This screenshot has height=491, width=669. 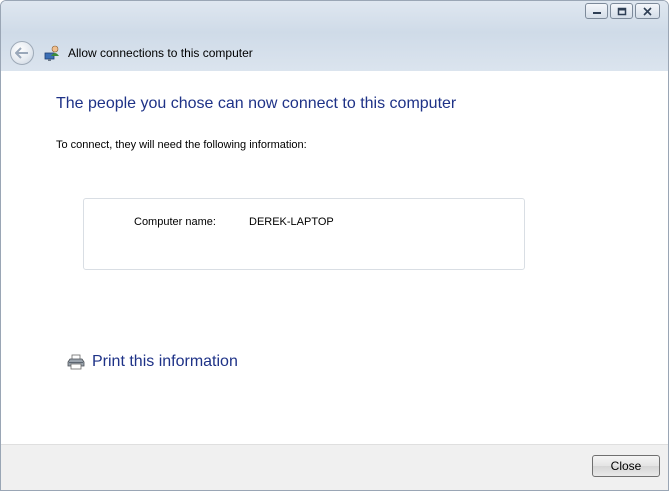 I want to click on caption-buttons, so click(x=622, y=11).